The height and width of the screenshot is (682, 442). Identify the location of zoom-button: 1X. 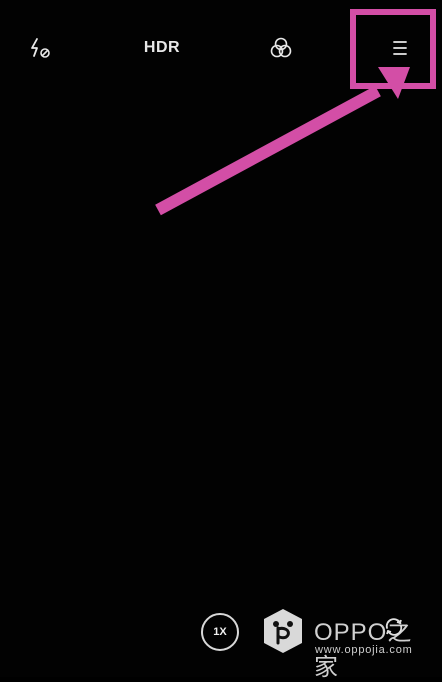
(220, 632).